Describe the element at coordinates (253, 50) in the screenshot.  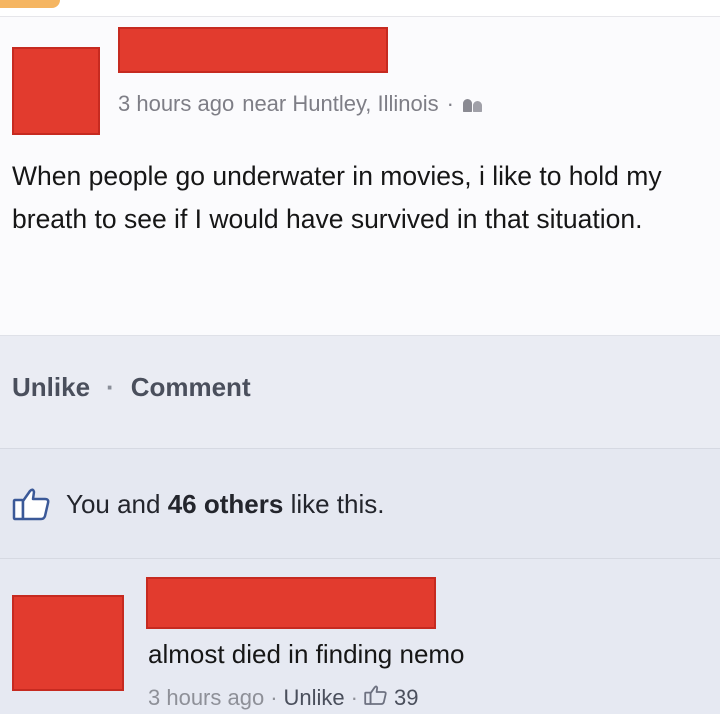
I see `redacted-author-name` at that location.